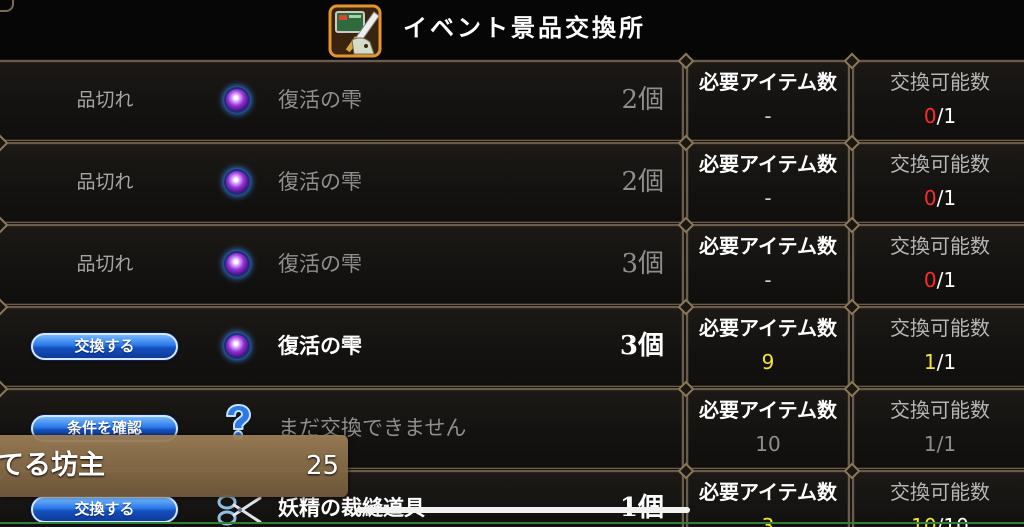  What do you see at coordinates (524, 28) in the screenshot?
I see `page-title: イベント景品交換所` at bounding box center [524, 28].